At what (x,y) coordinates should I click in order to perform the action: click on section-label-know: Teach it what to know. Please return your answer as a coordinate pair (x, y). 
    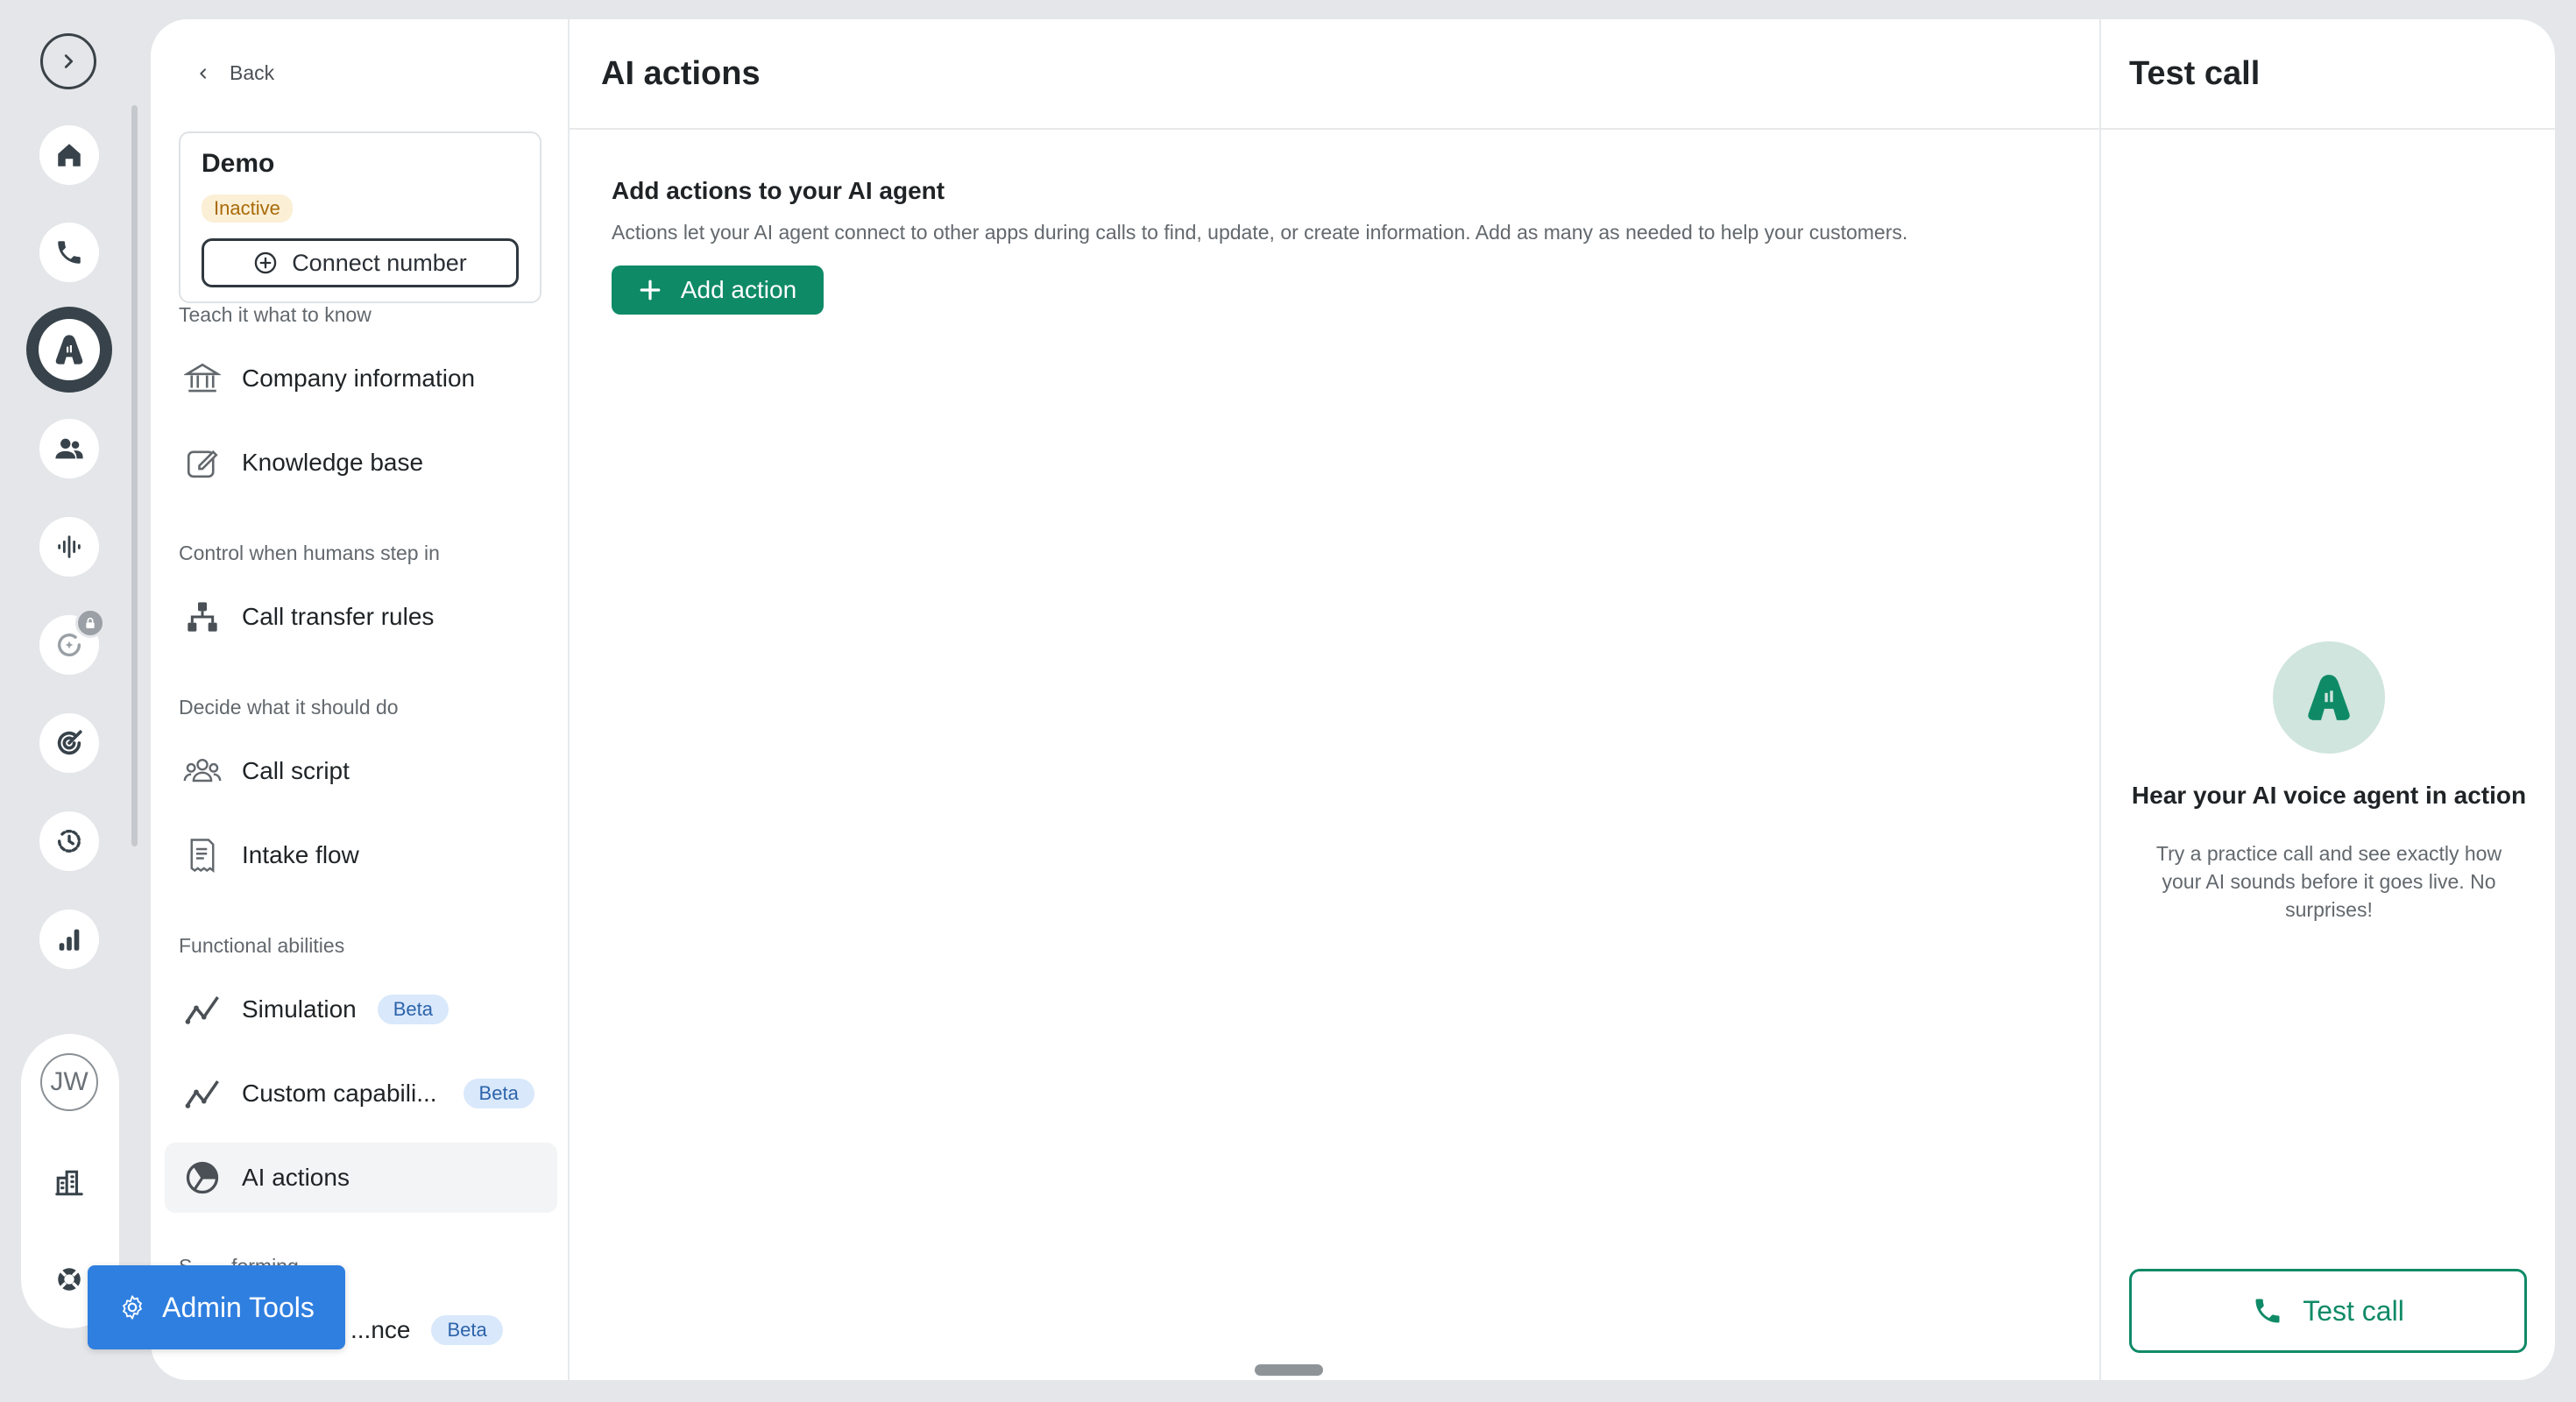
    Looking at the image, I should click on (275, 314).